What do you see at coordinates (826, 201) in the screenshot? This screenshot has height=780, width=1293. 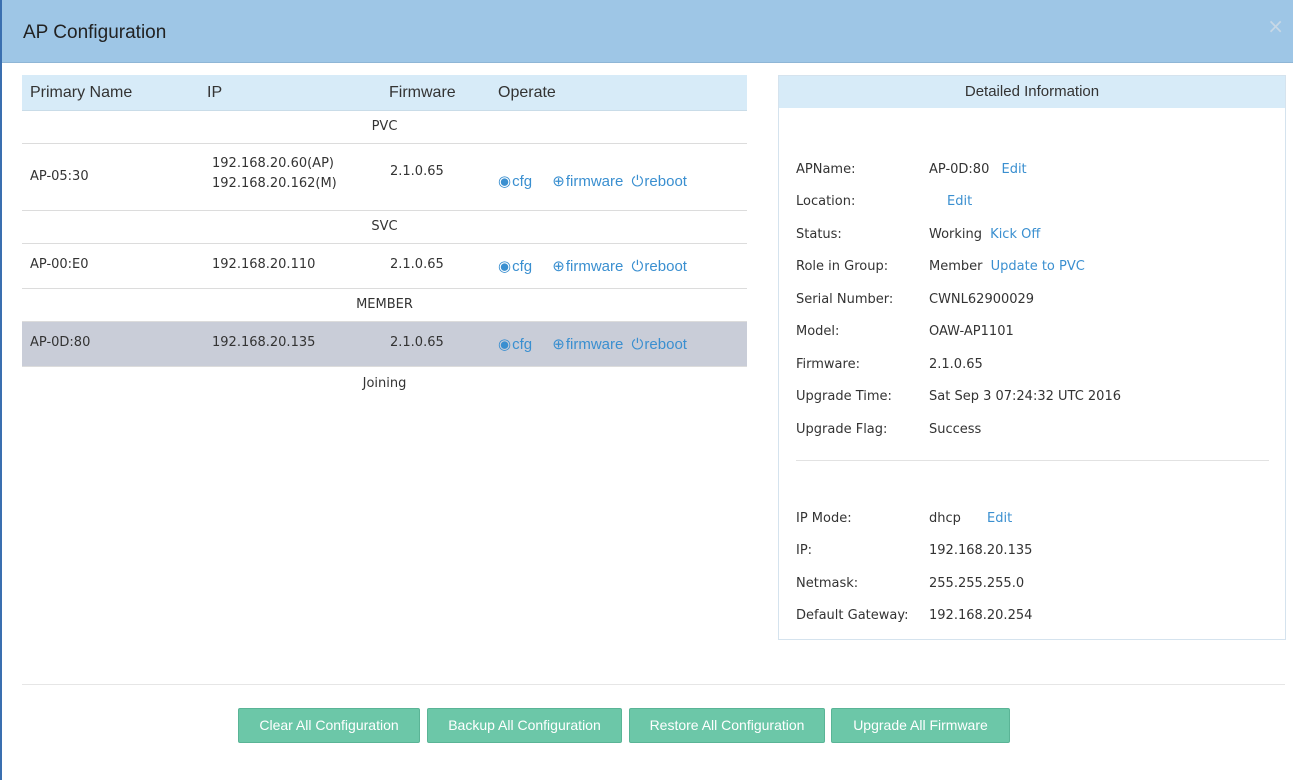 I see `location-label: Location:` at bounding box center [826, 201].